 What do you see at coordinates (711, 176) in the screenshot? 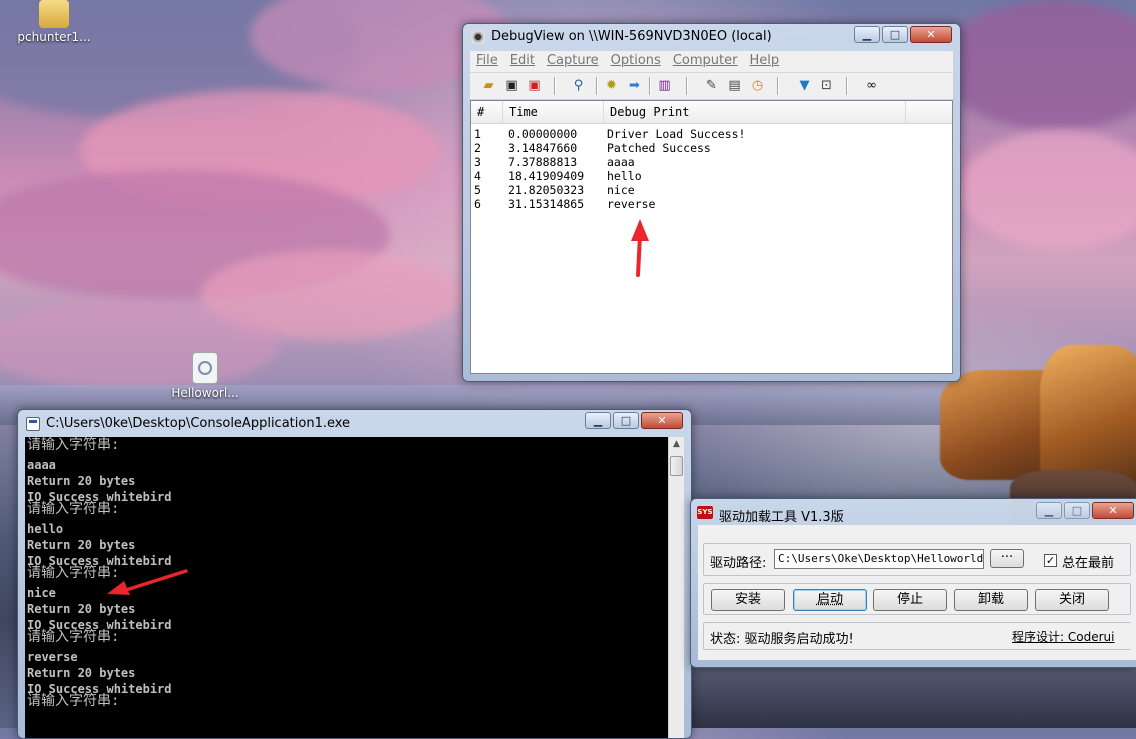
I see `table-row: 4 18.41909409 hello` at bounding box center [711, 176].